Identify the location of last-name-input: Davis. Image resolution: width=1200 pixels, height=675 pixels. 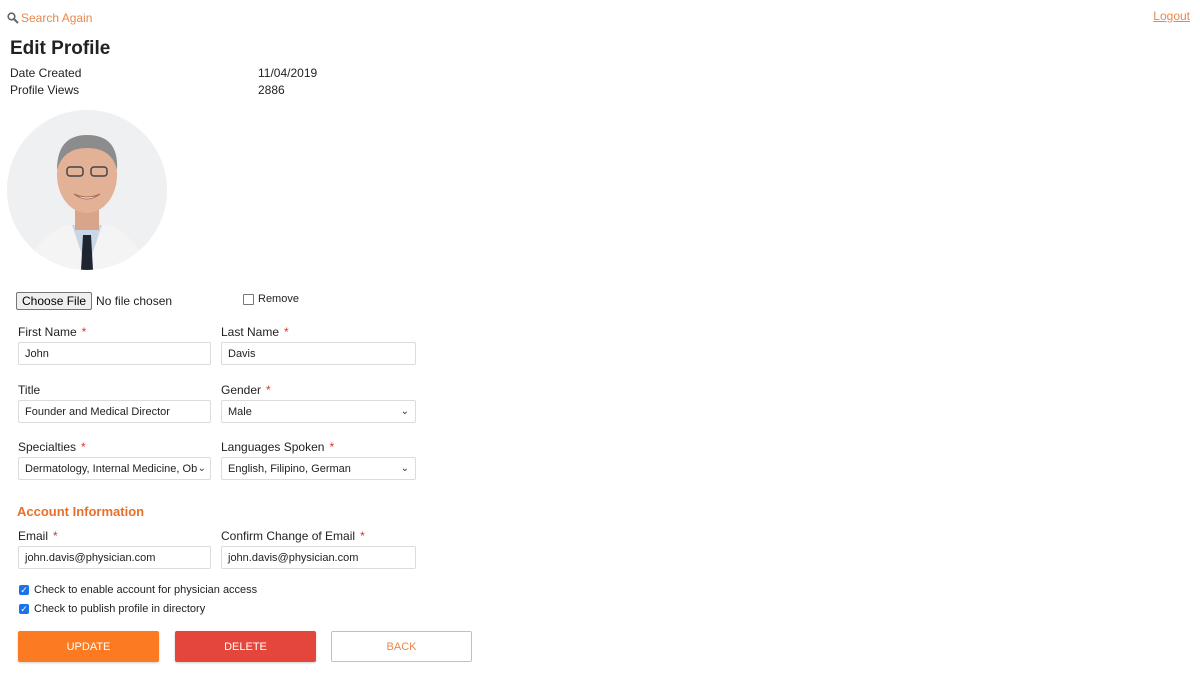
(318, 353).